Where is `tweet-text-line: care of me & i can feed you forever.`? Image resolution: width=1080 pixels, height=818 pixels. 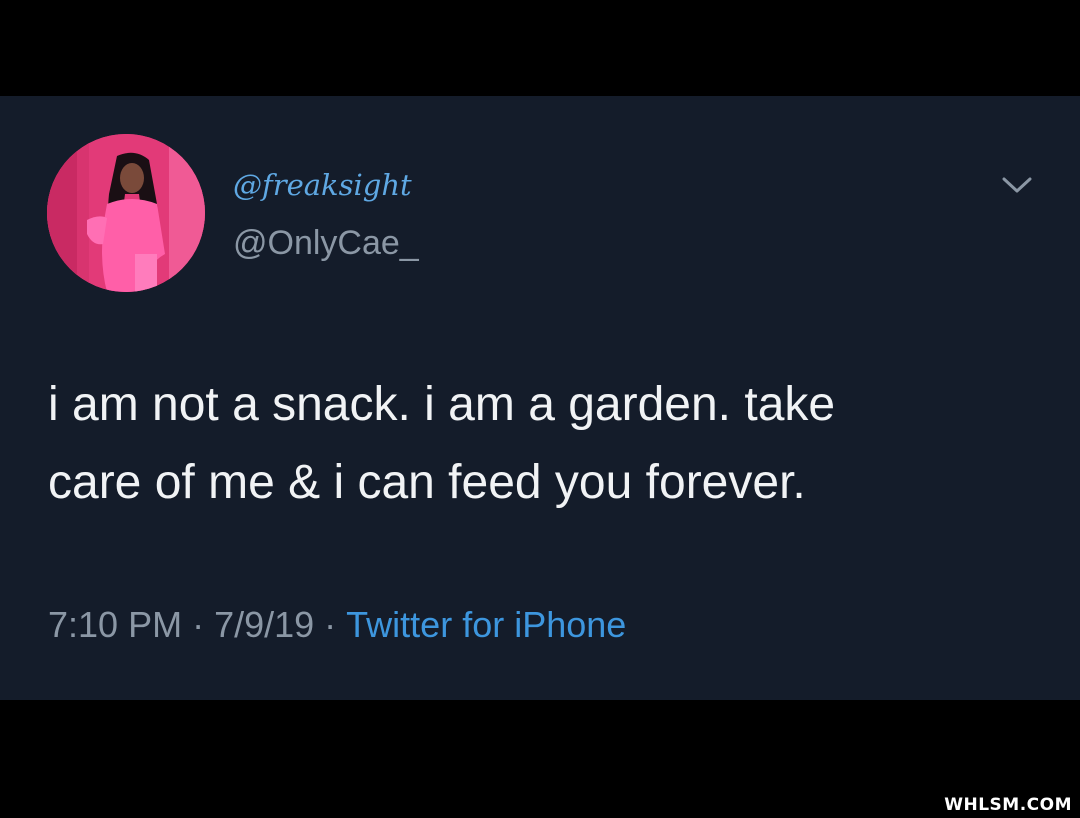 tweet-text-line: care of me & i can feed you forever. is located at coordinates (427, 482).